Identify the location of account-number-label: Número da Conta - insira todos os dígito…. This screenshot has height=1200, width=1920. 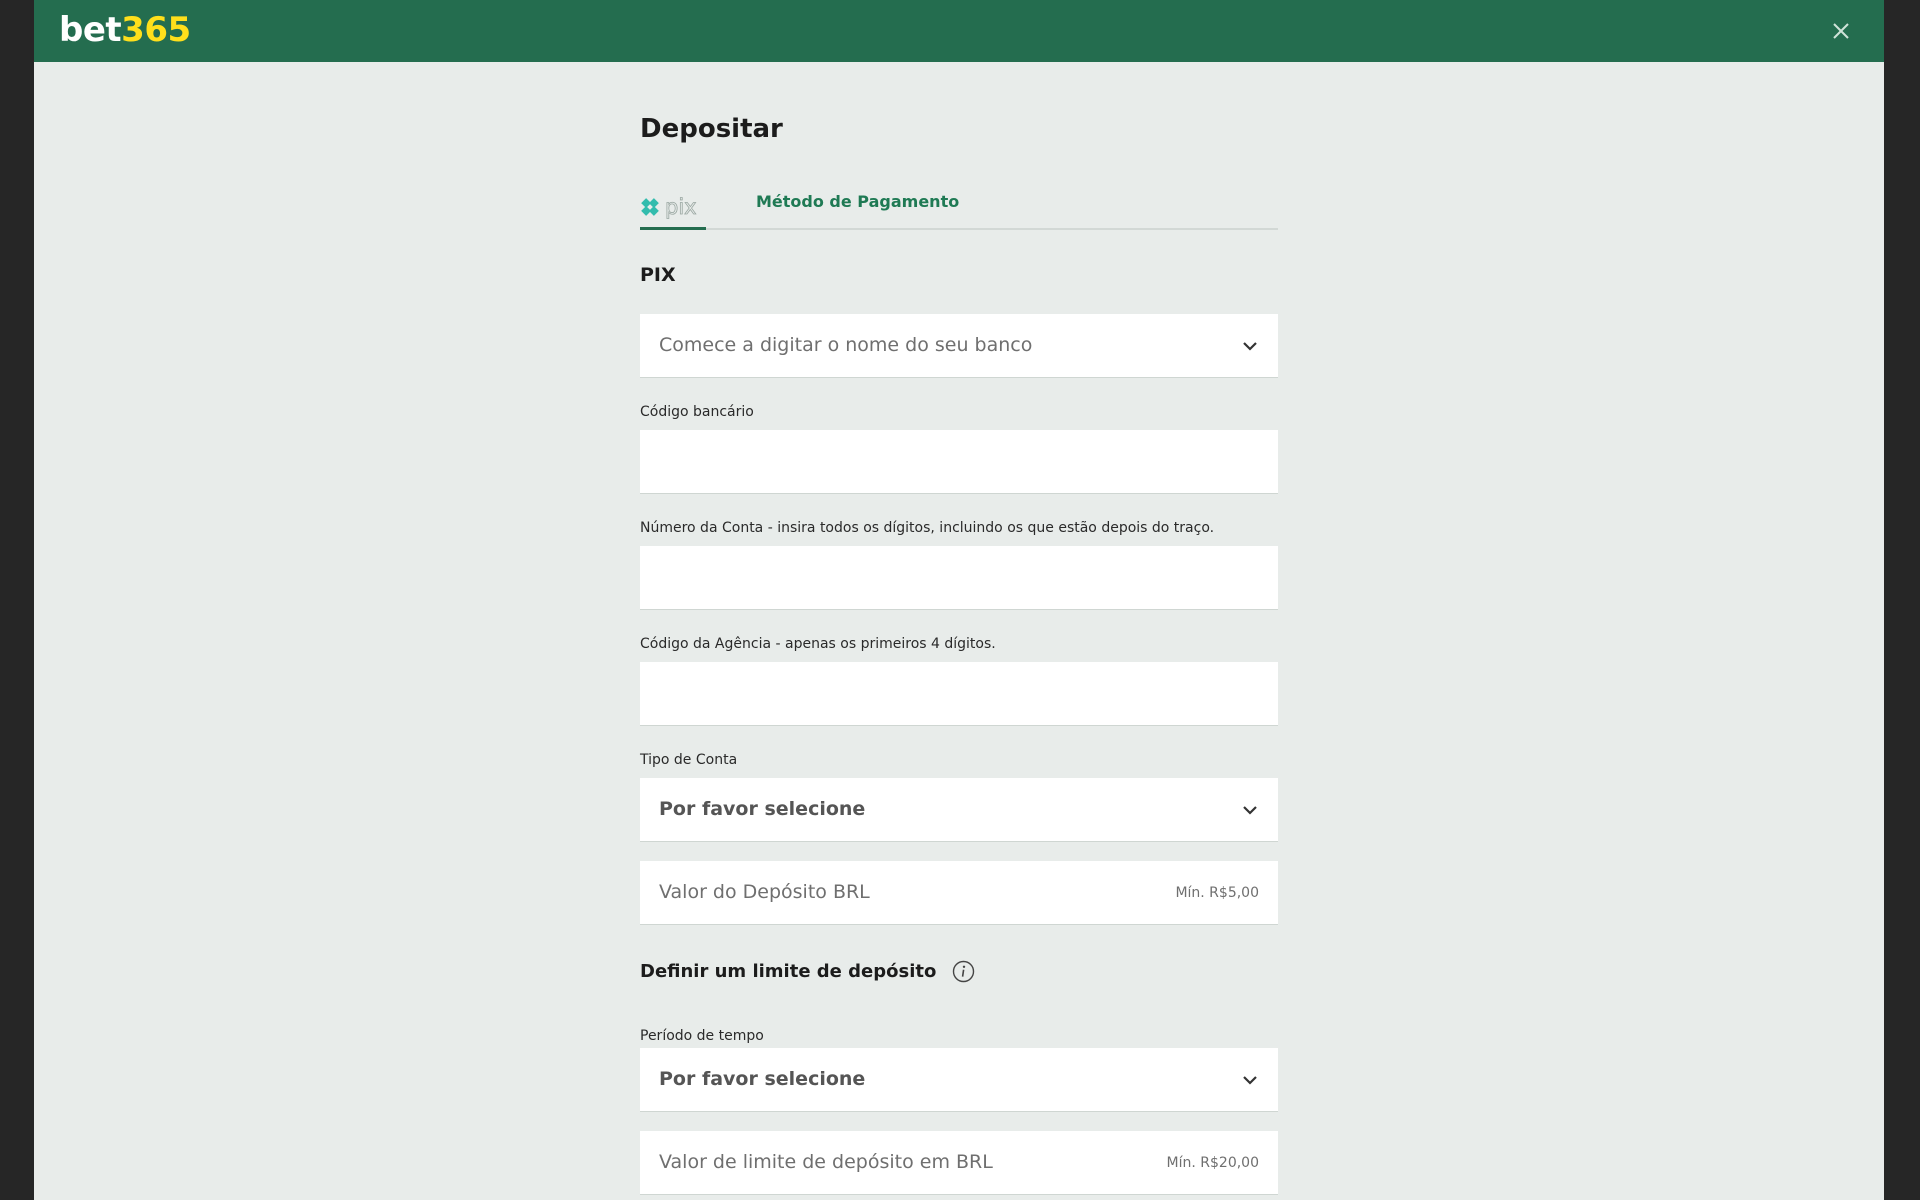
(927, 528).